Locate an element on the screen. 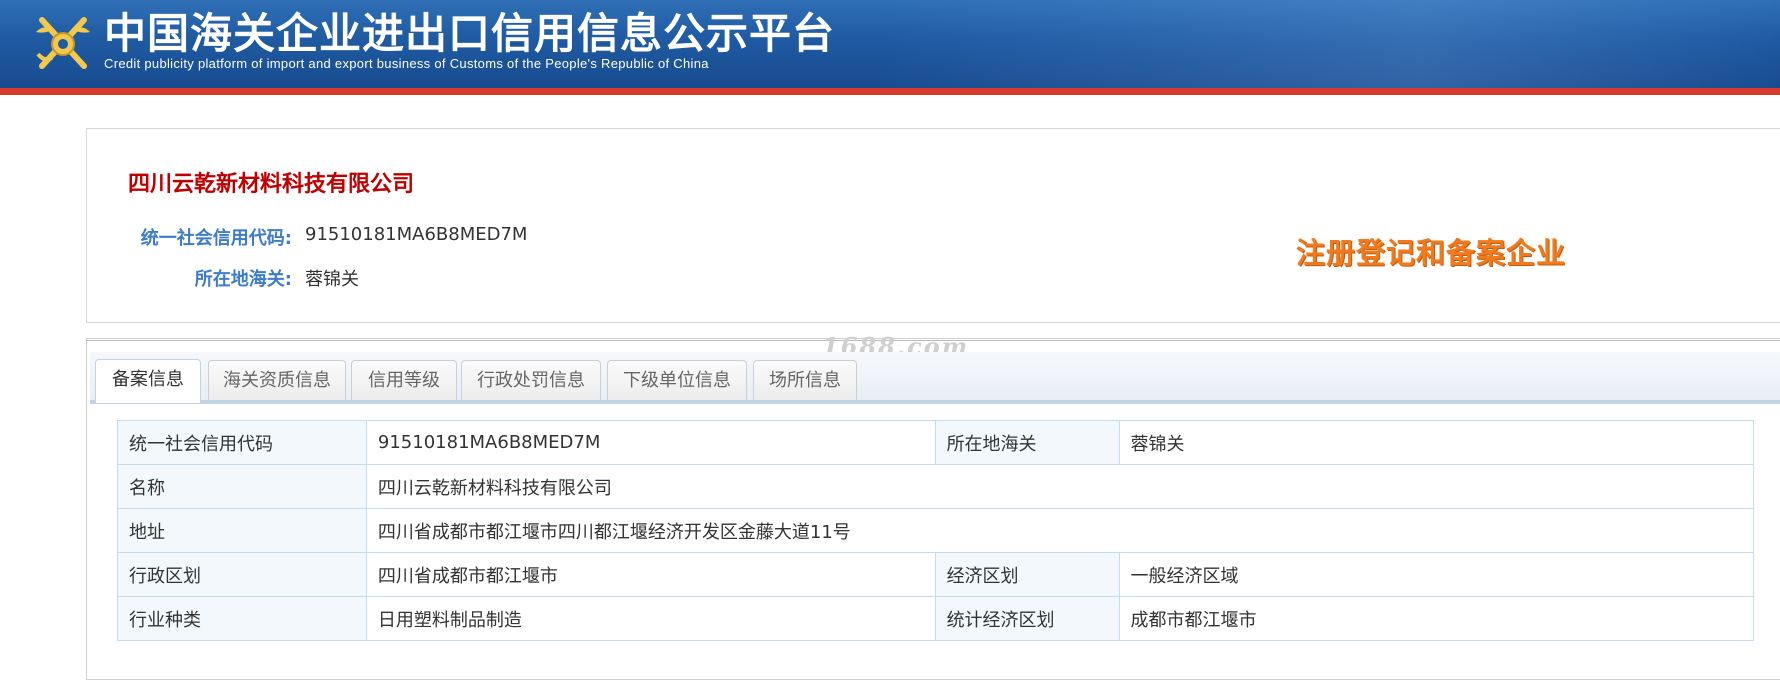 The image size is (1780, 689). cell-label: 地址 is located at coordinates (242, 530).